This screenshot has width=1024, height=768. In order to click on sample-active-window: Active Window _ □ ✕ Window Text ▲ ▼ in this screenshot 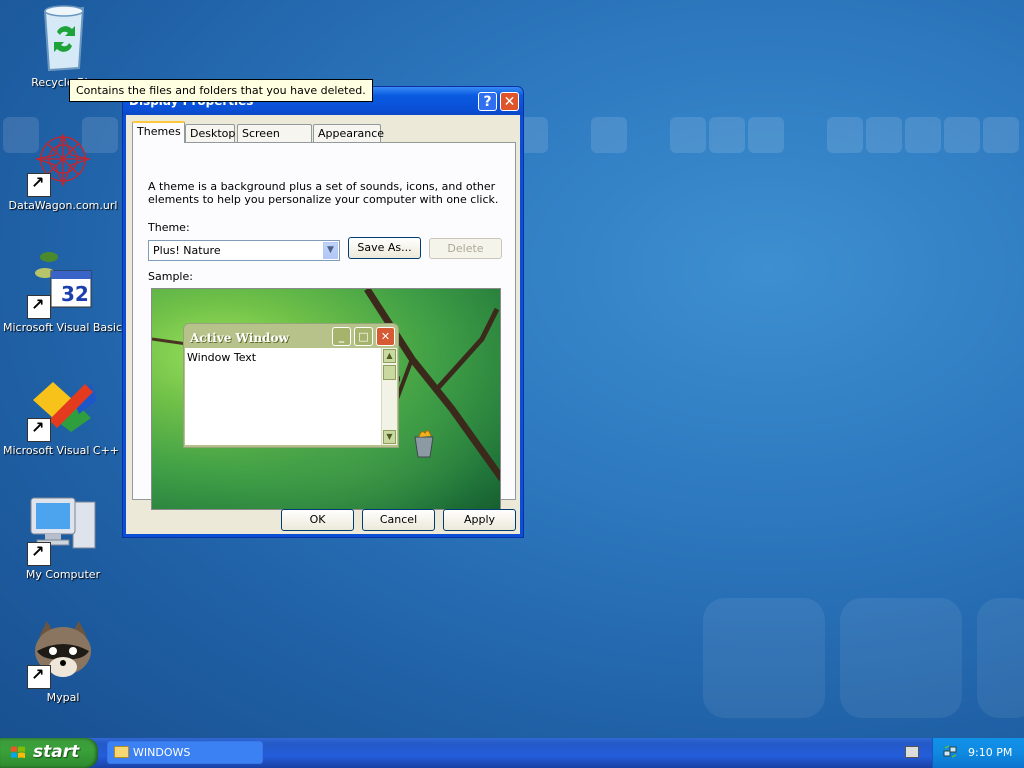, I will do `click(291, 385)`.